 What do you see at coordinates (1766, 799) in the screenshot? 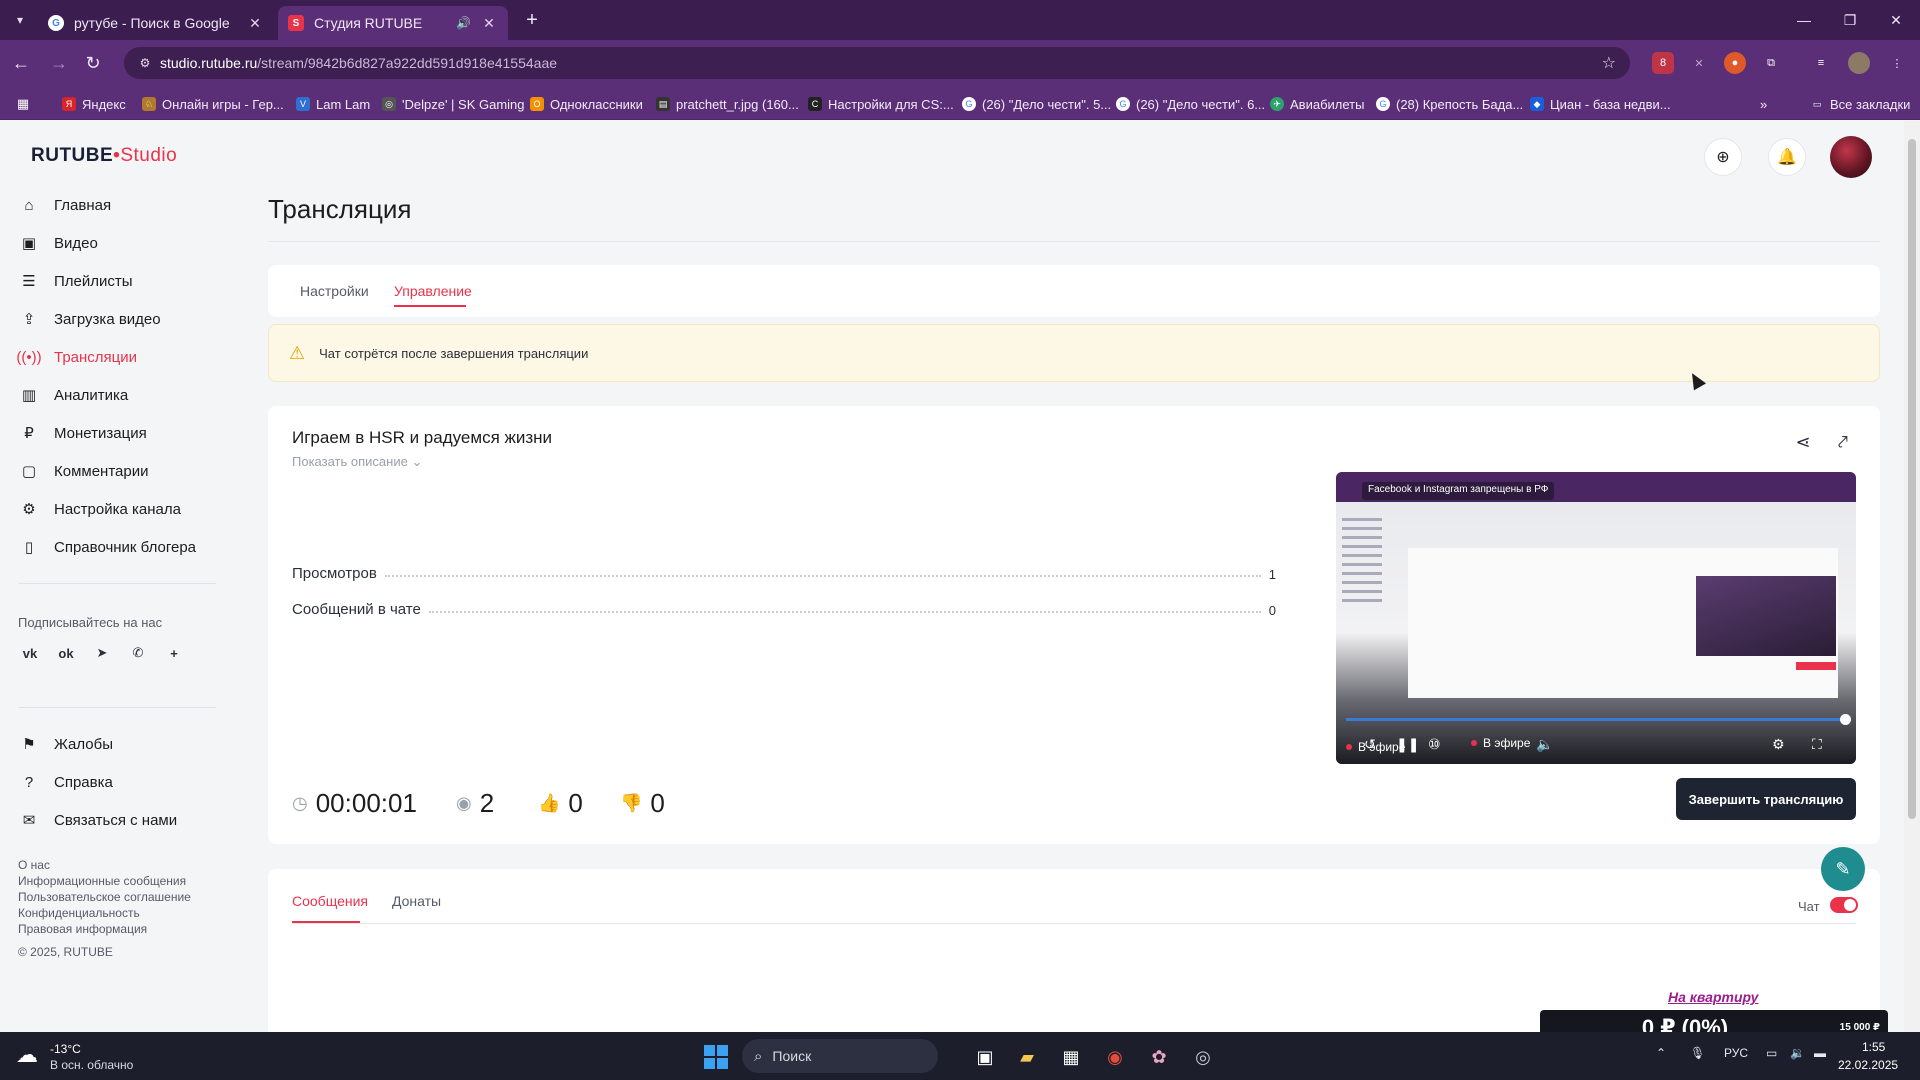
I see `end-stream-button: Завершить трансляцию` at bounding box center [1766, 799].